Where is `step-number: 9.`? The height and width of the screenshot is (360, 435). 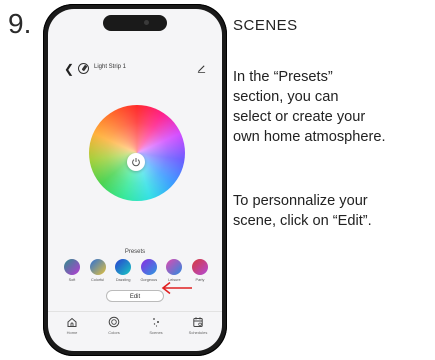 step-number: 9. is located at coordinates (20, 23).